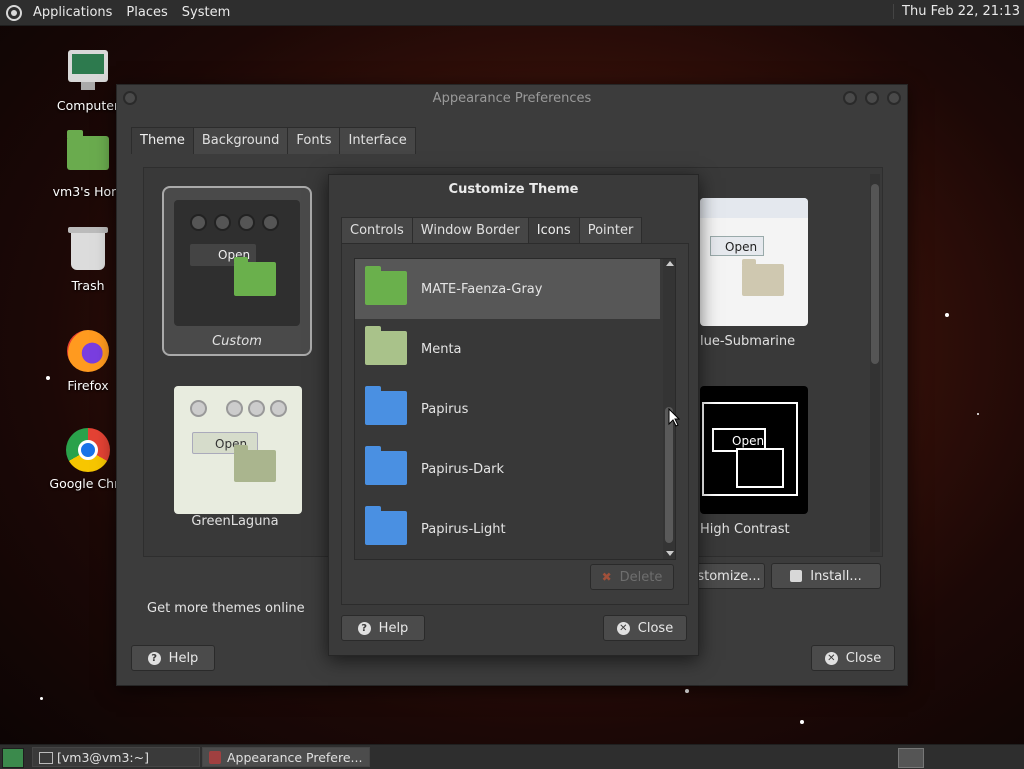 This screenshot has width=1024, height=769. What do you see at coordinates (462, 469) in the screenshot?
I see `icon-theme-name: Papirus-Dark` at bounding box center [462, 469].